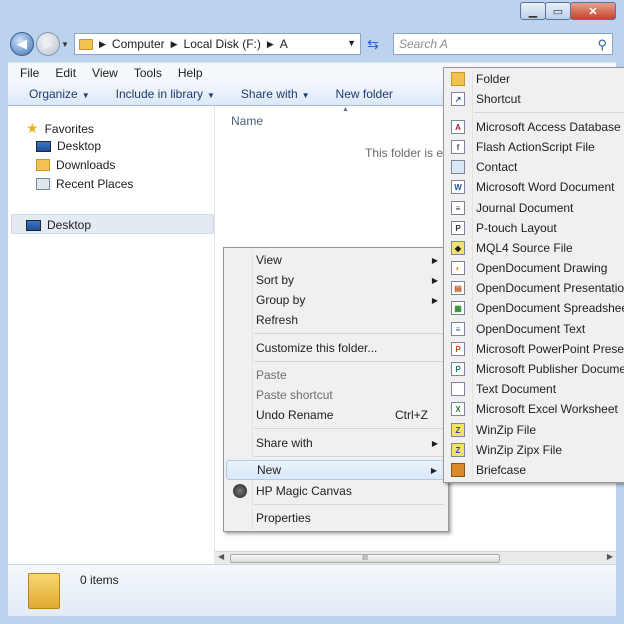 The width and height of the screenshot is (624, 624). Describe the element at coordinates (65, 73) in the screenshot. I see `menu-edit: Edit` at that location.